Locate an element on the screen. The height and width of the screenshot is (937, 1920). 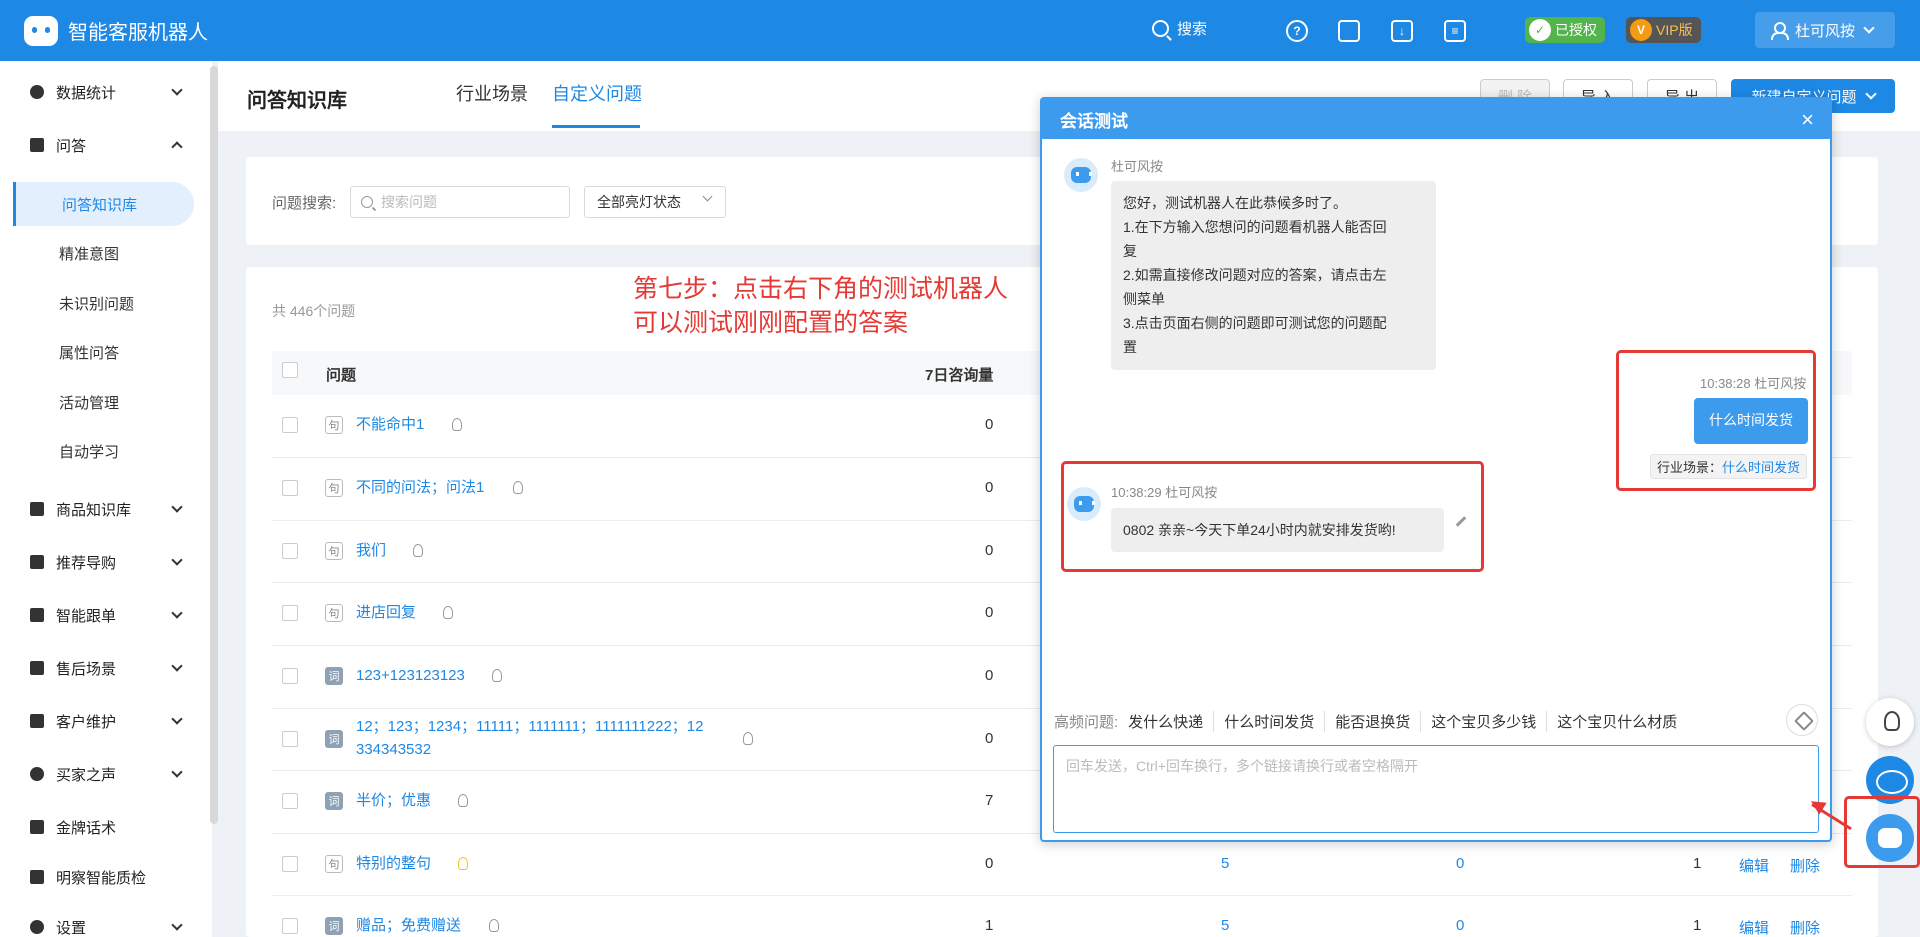
app-logo: 智能客服机器人 is located at coordinates (116, 30).